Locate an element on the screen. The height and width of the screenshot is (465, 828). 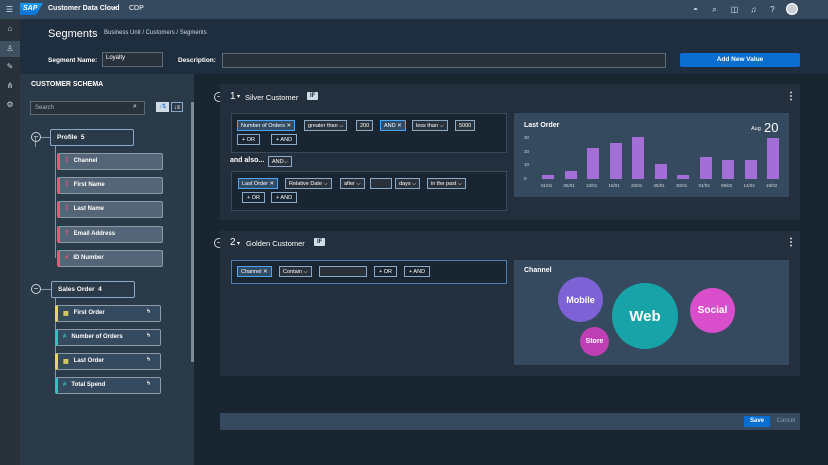
segment-name: Golden Customer is located at coordinates (275, 243).